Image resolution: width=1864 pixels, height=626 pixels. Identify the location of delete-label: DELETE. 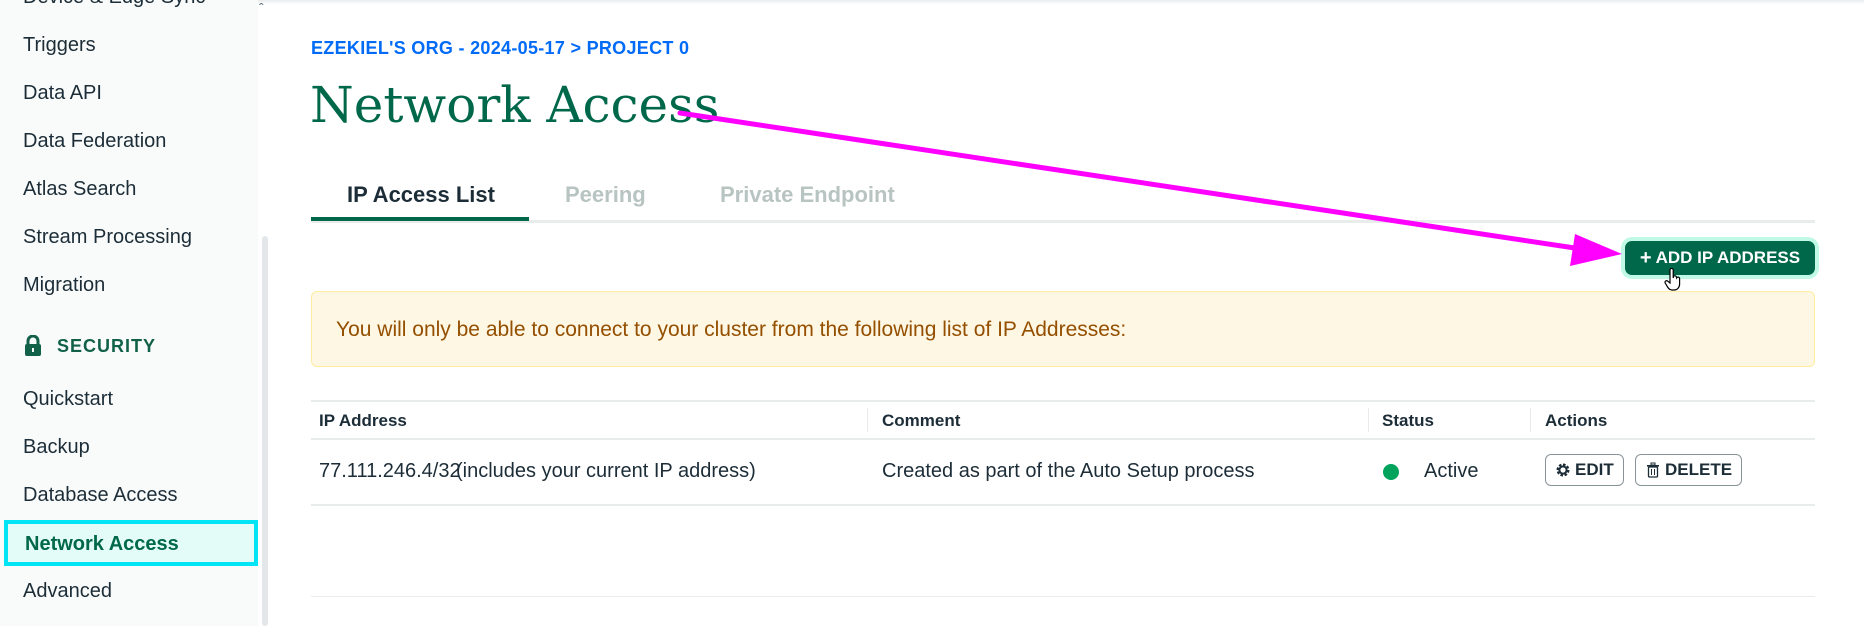
(1699, 469).